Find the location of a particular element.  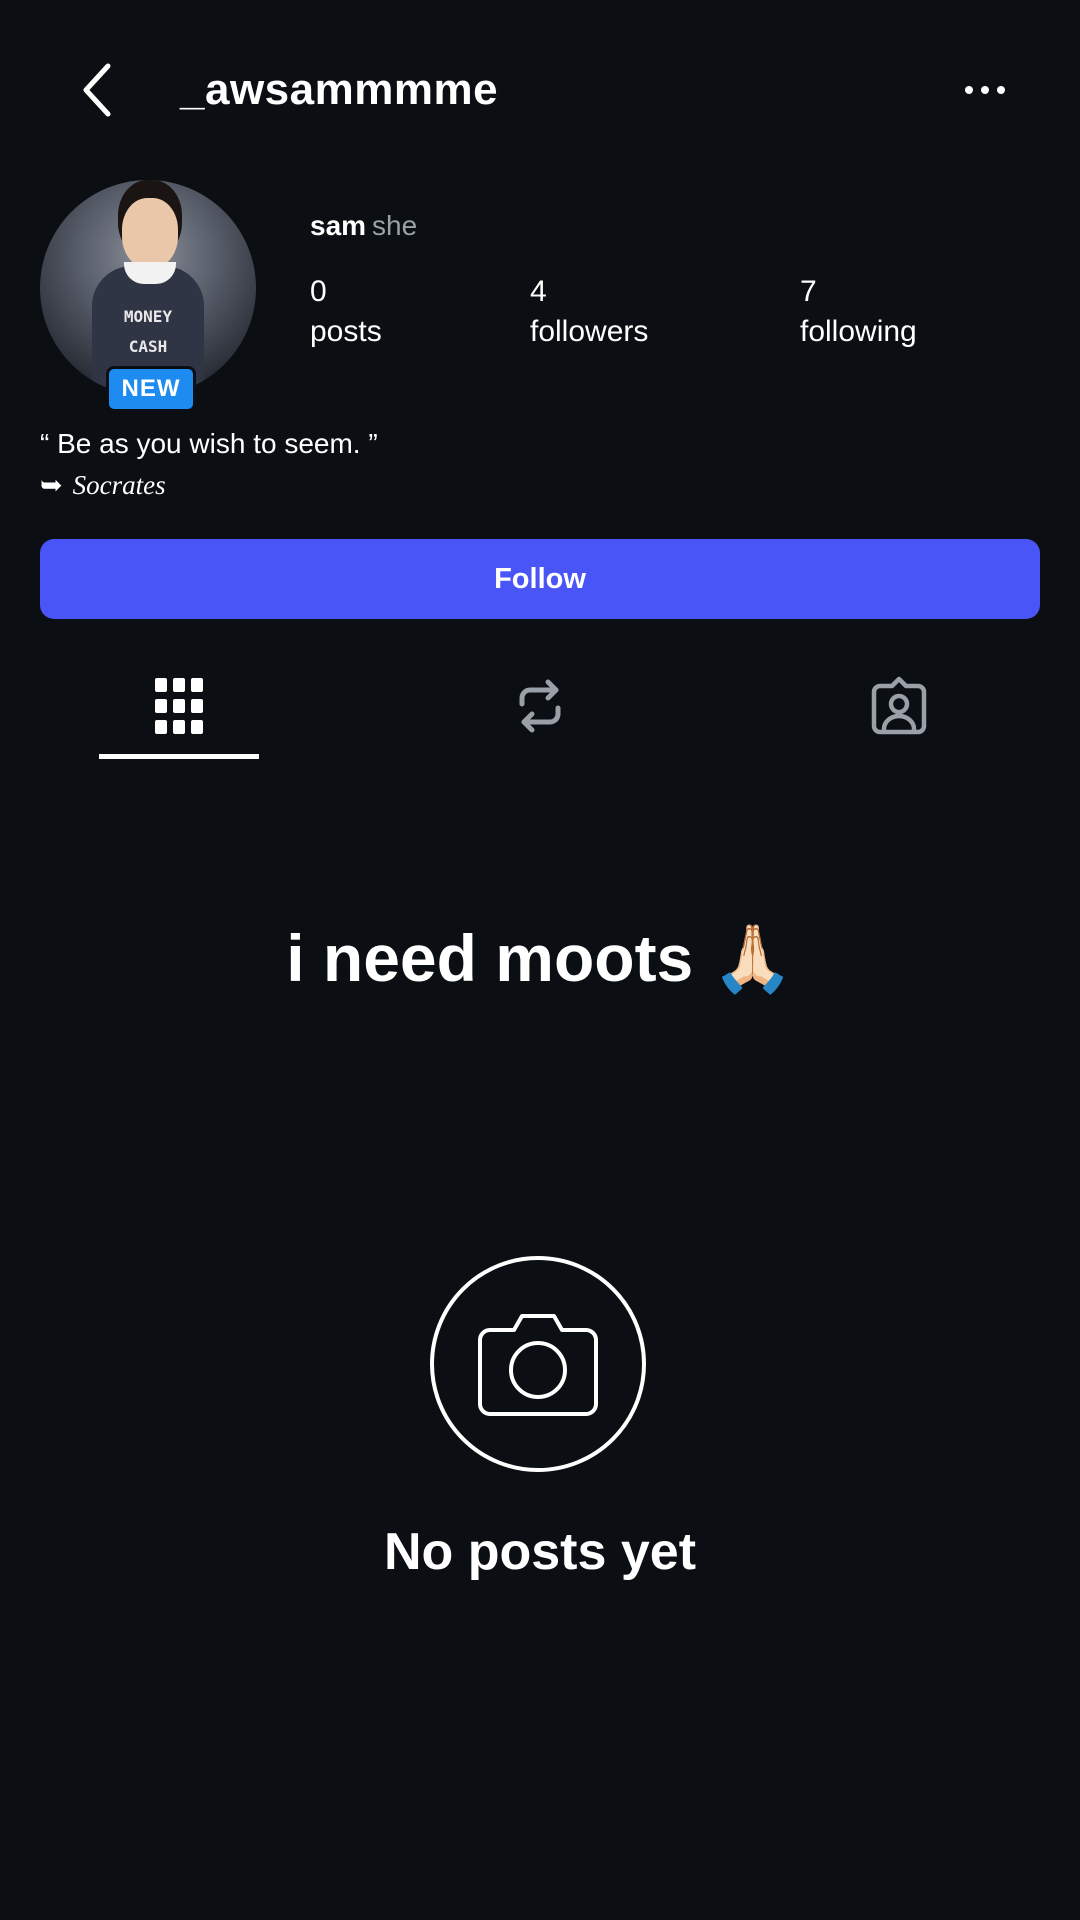

new-badge: NEW is located at coordinates (151, 389).